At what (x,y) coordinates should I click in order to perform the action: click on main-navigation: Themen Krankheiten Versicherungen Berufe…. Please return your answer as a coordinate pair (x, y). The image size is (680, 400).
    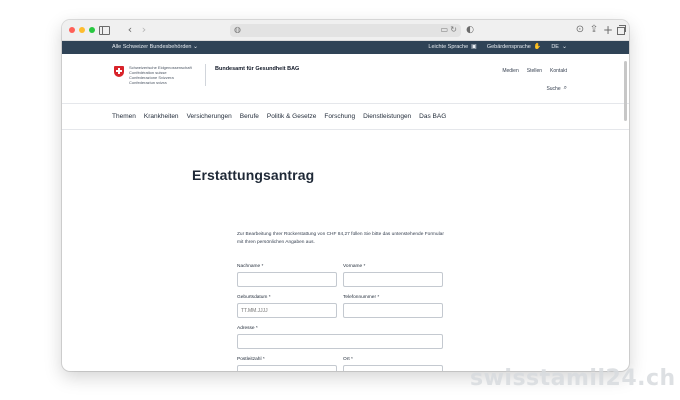
    Looking at the image, I should click on (345, 117).